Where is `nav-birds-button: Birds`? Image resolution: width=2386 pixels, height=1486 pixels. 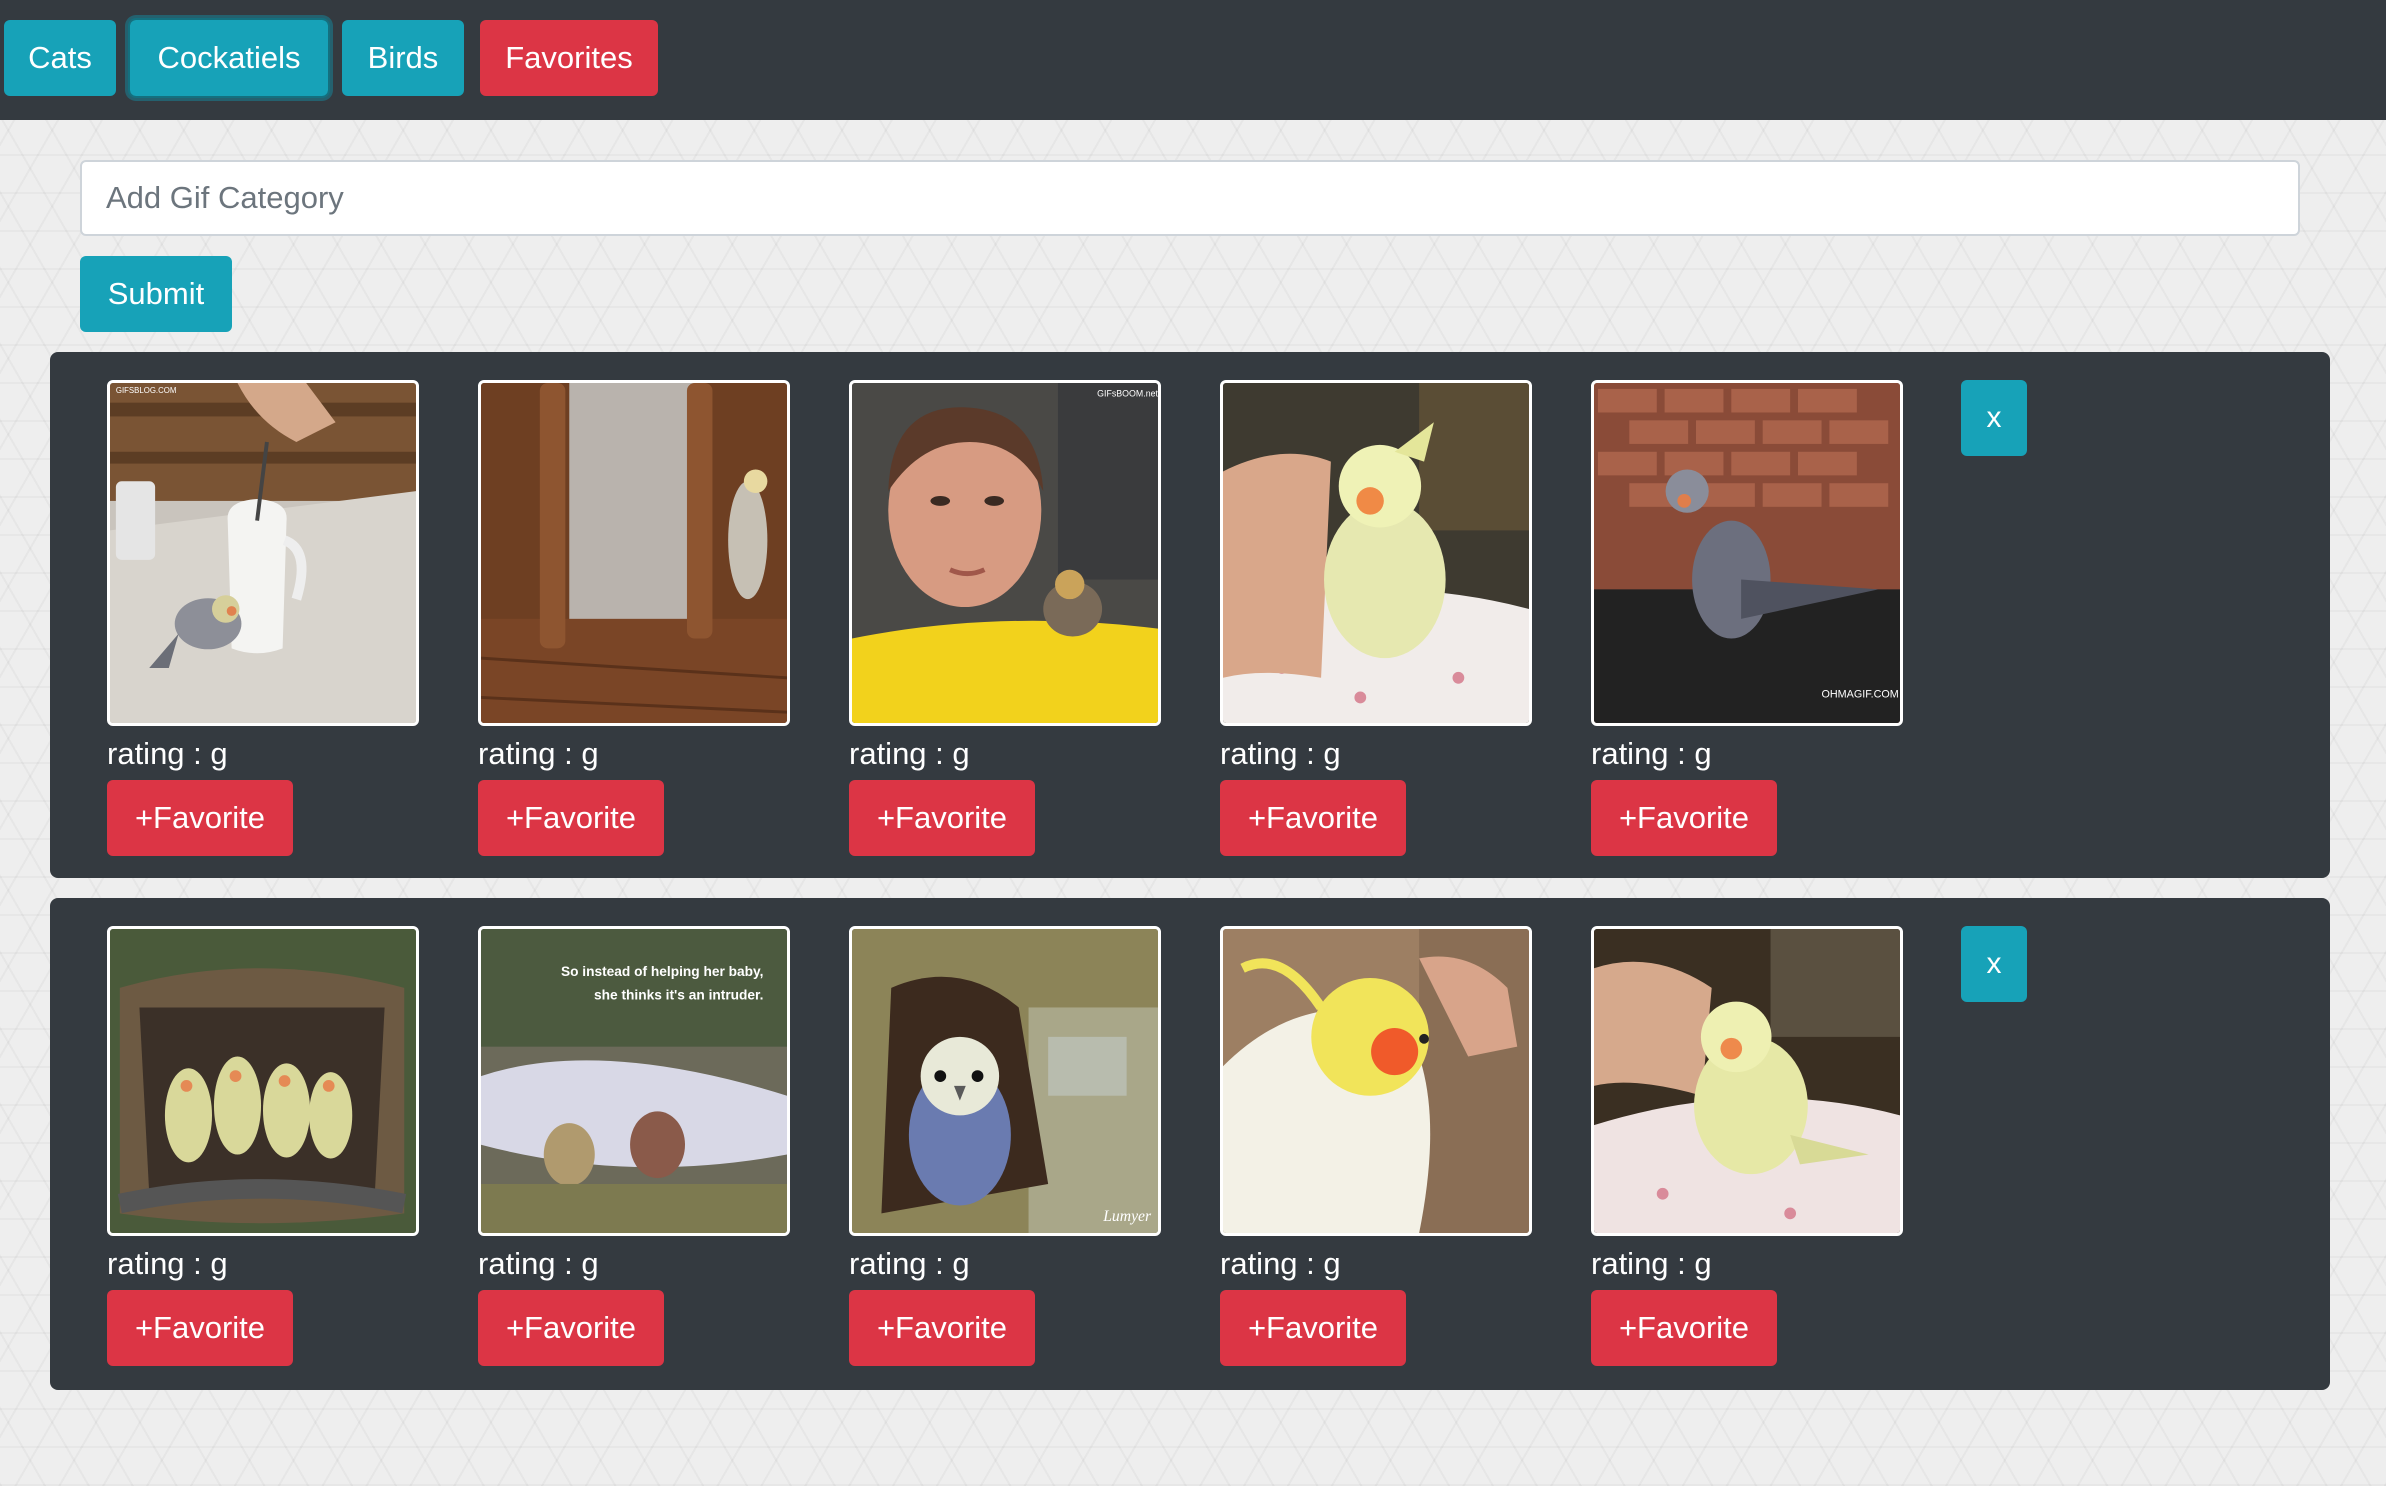
nav-birds-button: Birds is located at coordinates (403, 58).